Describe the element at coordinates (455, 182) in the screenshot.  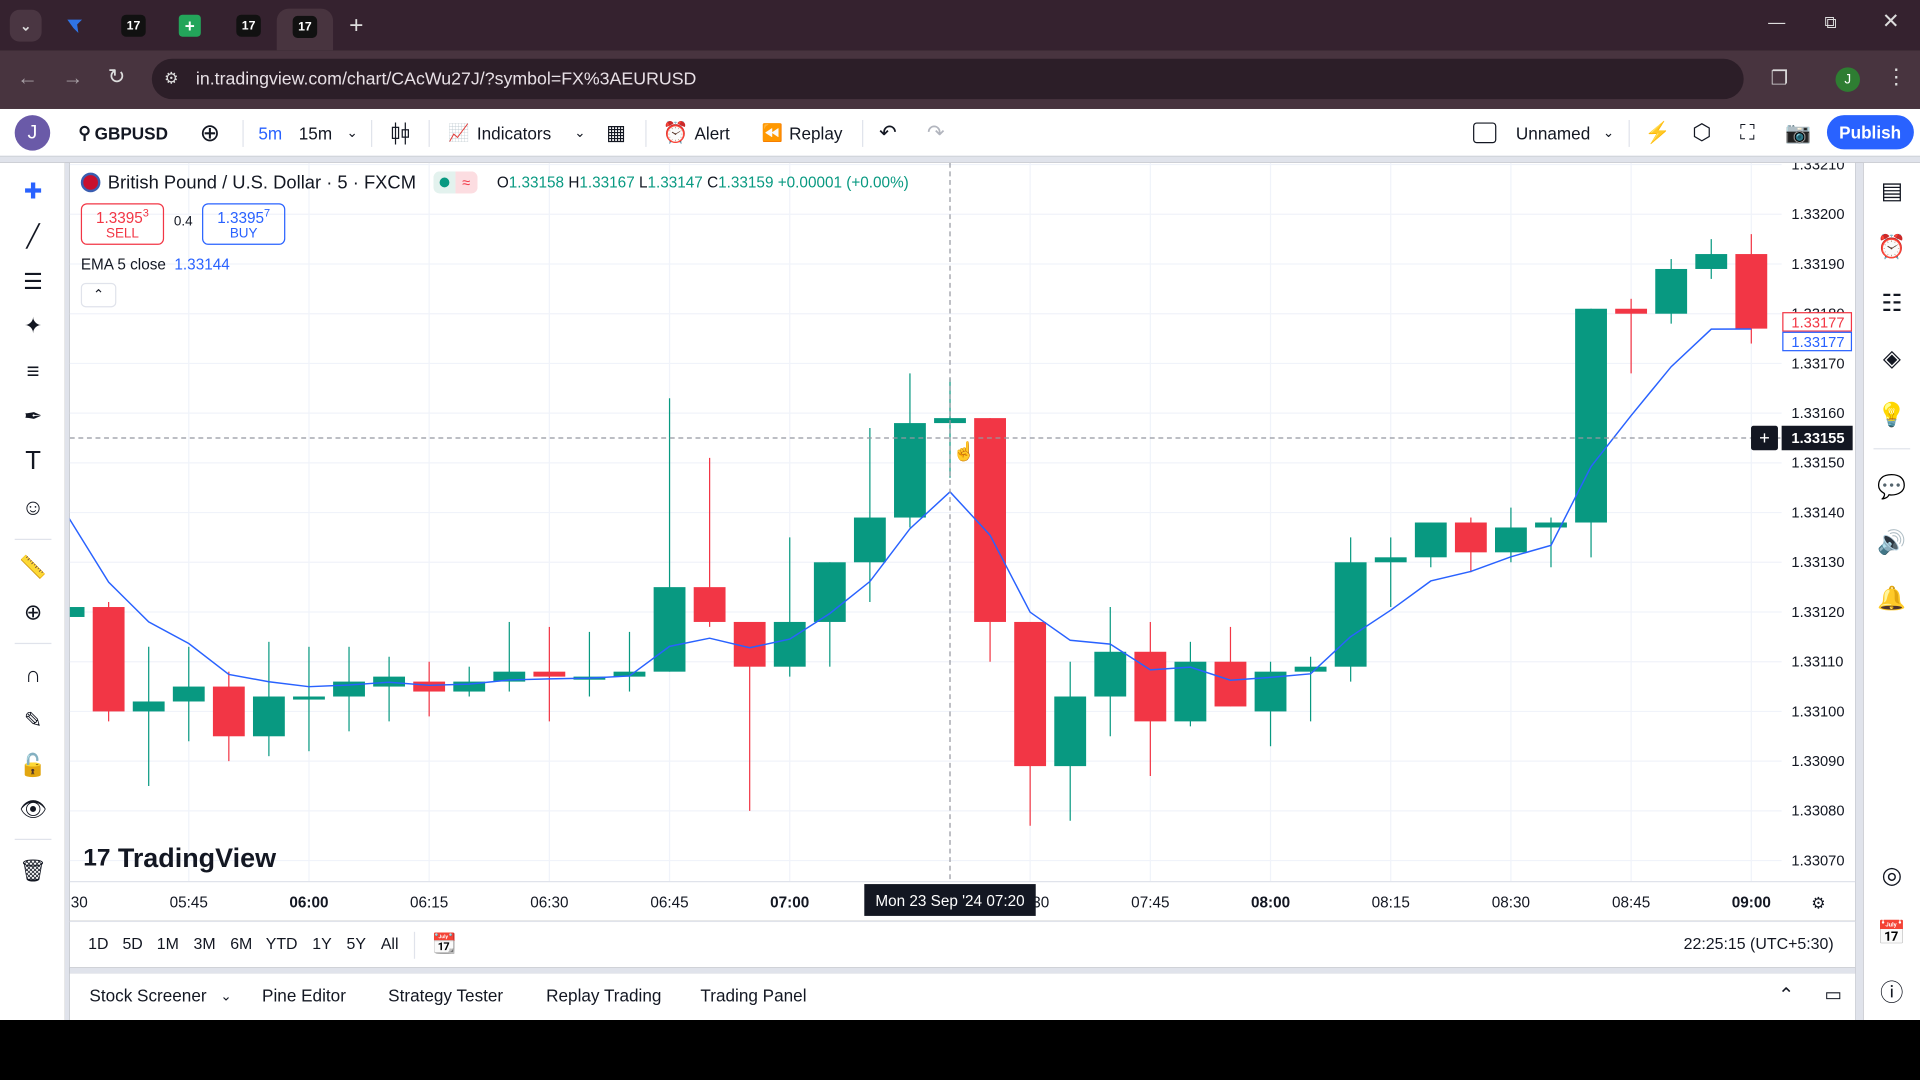
I see `market-status: ≈` at that location.